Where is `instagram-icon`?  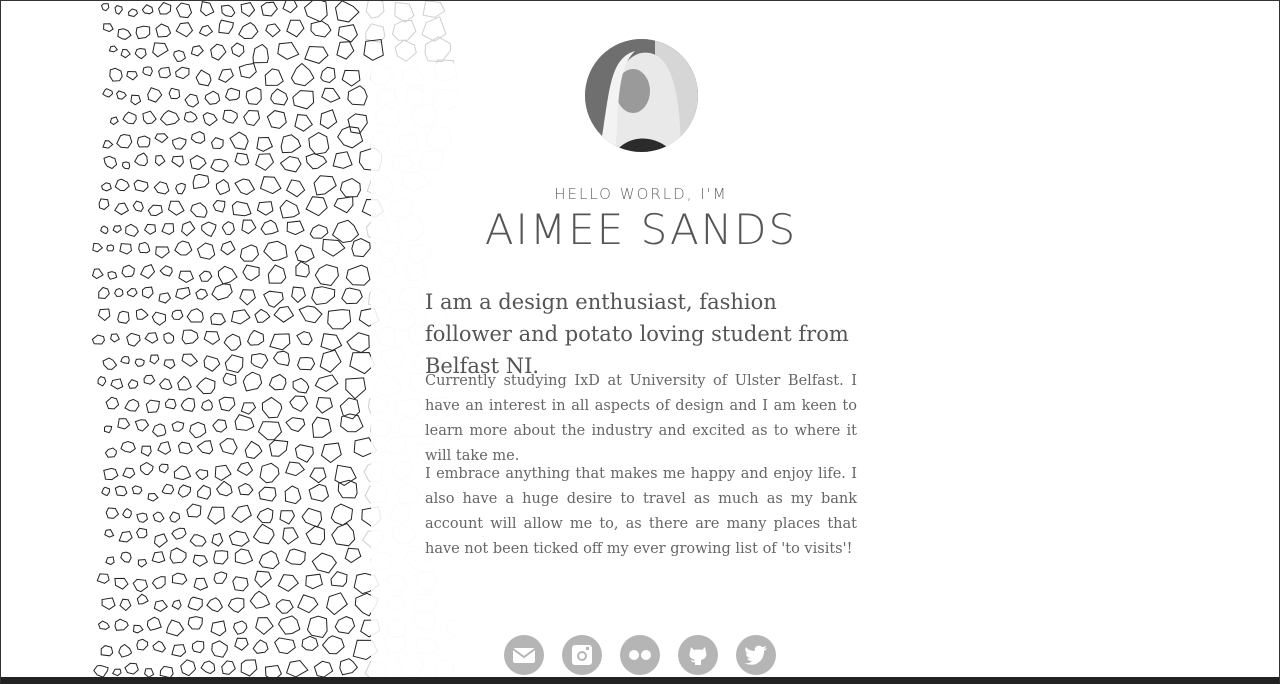
instagram-icon is located at coordinates (582, 655).